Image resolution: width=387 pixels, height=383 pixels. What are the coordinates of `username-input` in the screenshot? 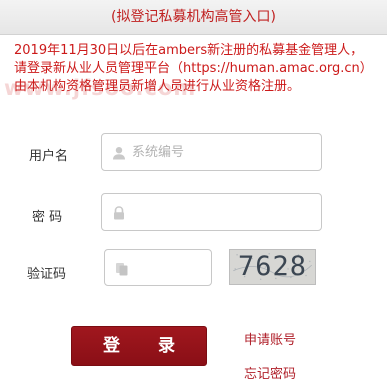 It's located at (223, 152).